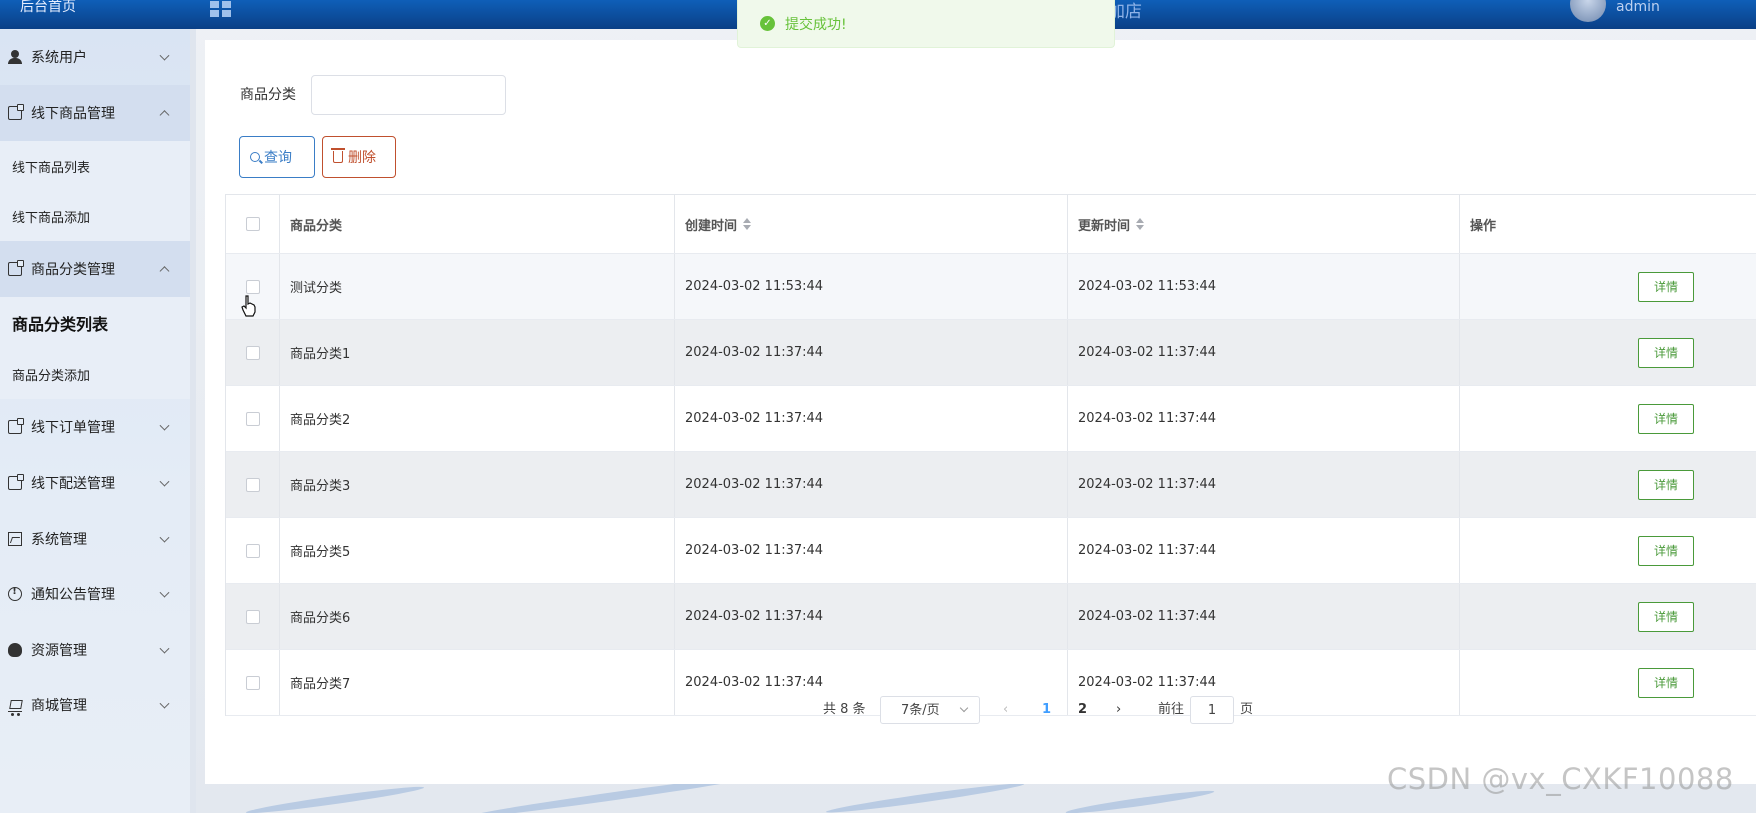  What do you see at coordinates (95, 539) in the screenshot?
I see `sidebar-item-system-management: 系统管理` at bounding box center [95, 539].